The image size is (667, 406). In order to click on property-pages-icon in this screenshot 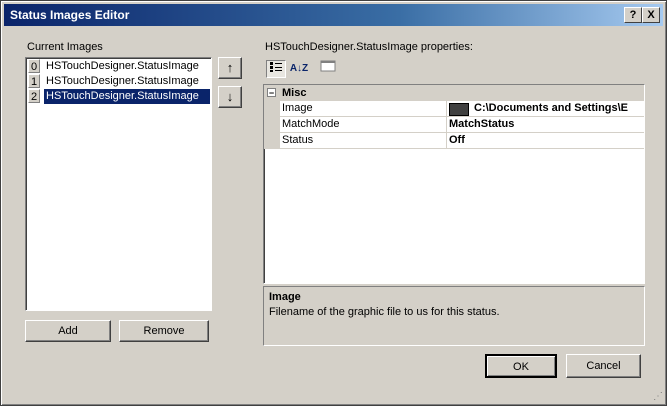, I will do `click(328, 69)`.